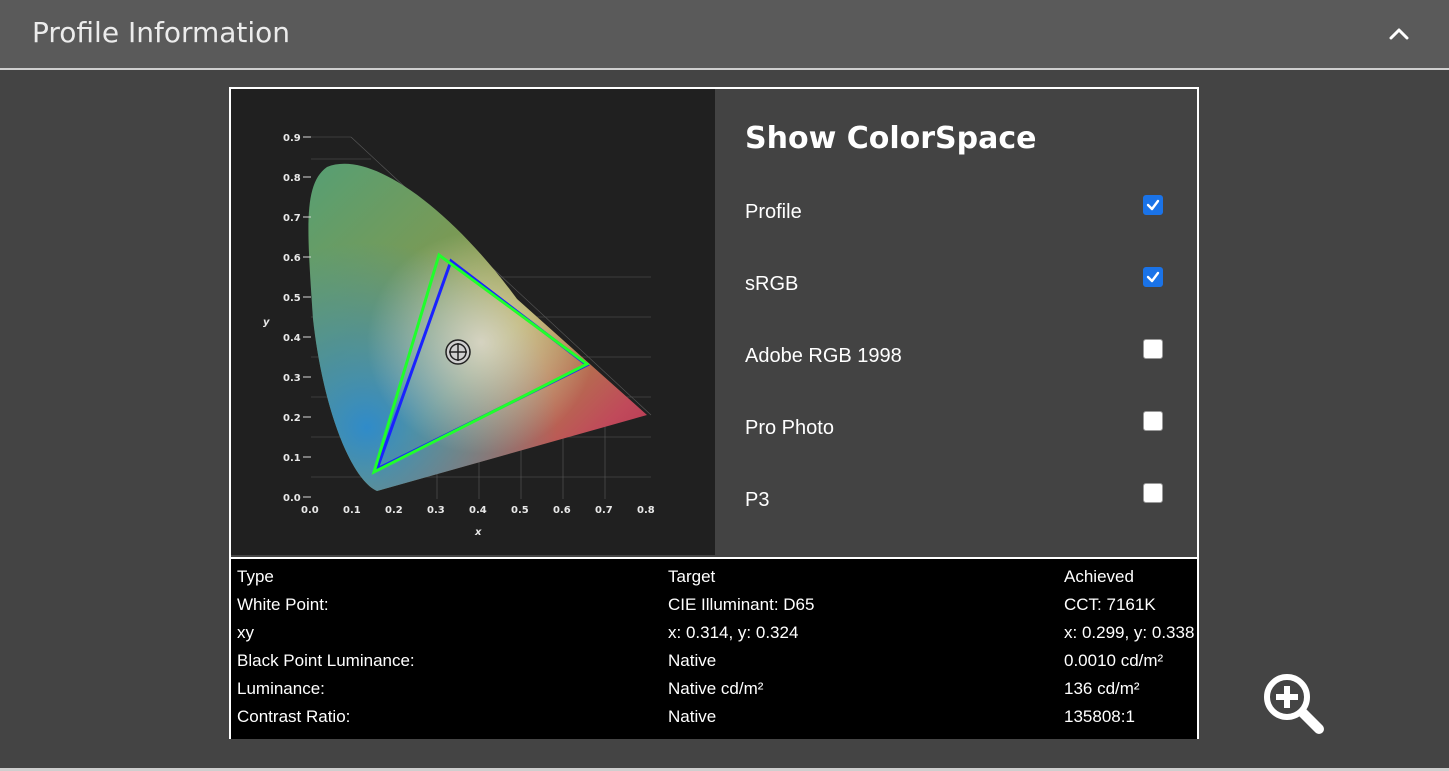  Describe the element at coordinates (957, 357) in the screenshot. I see `colorspace-option-adobe-rgb: Adobe RGB 1998` at that location.